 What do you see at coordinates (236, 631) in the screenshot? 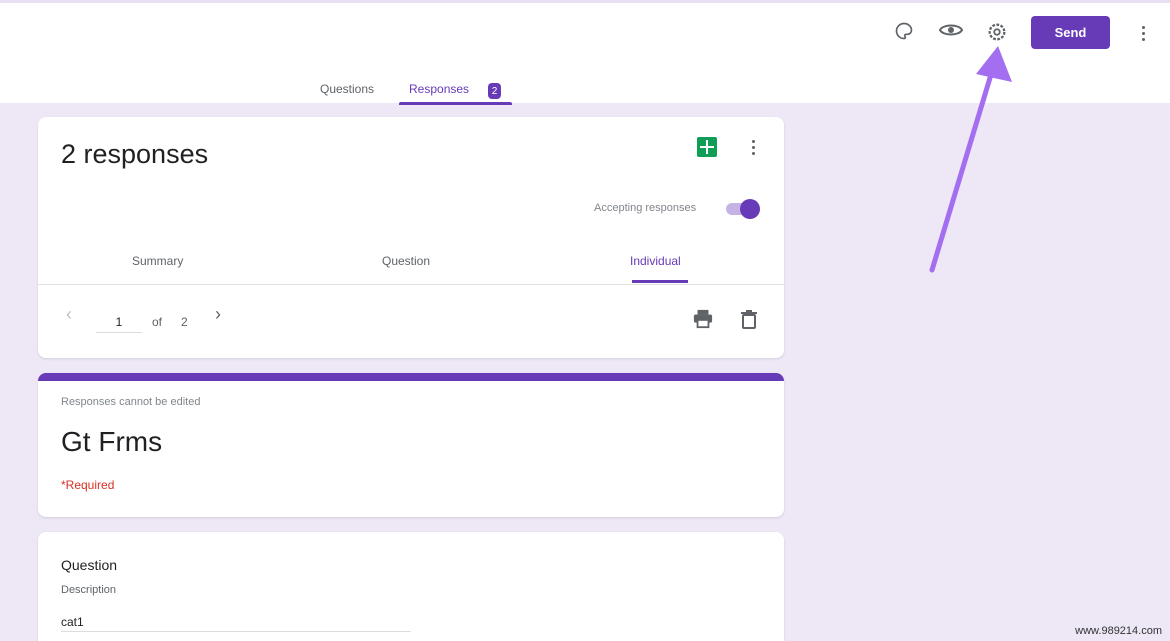
I see `answer-underline` at bounding box center [236, 631].